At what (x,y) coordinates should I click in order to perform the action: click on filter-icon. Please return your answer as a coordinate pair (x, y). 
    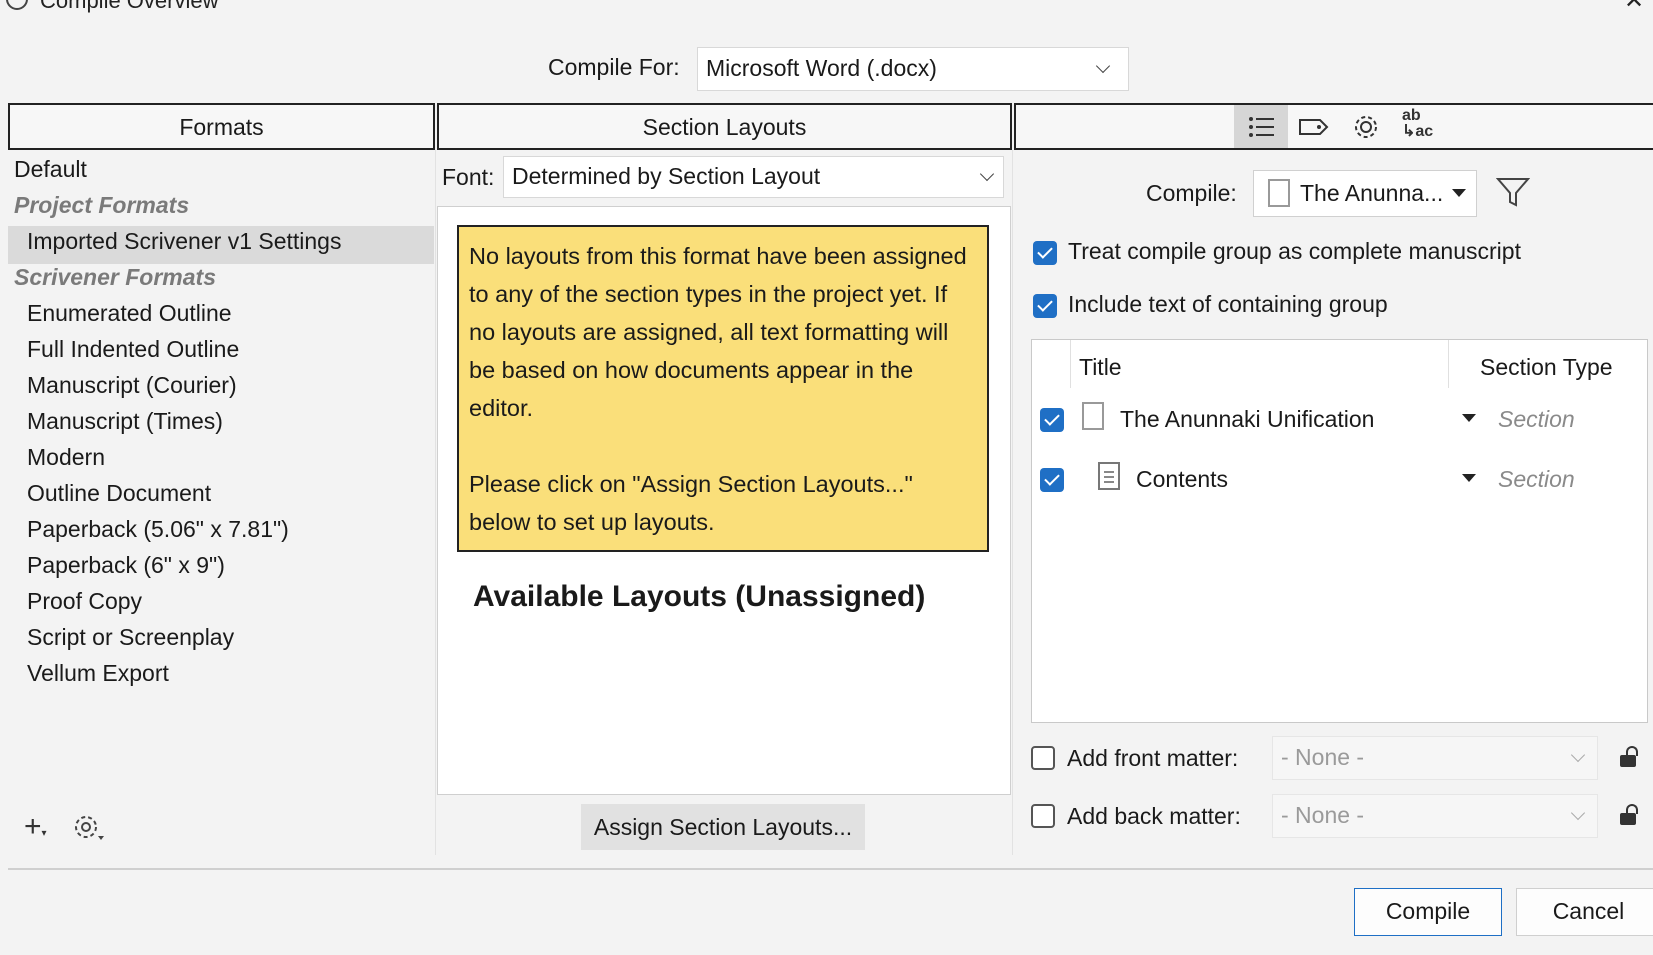
    Looking at the image, I should click on (1513, 192).